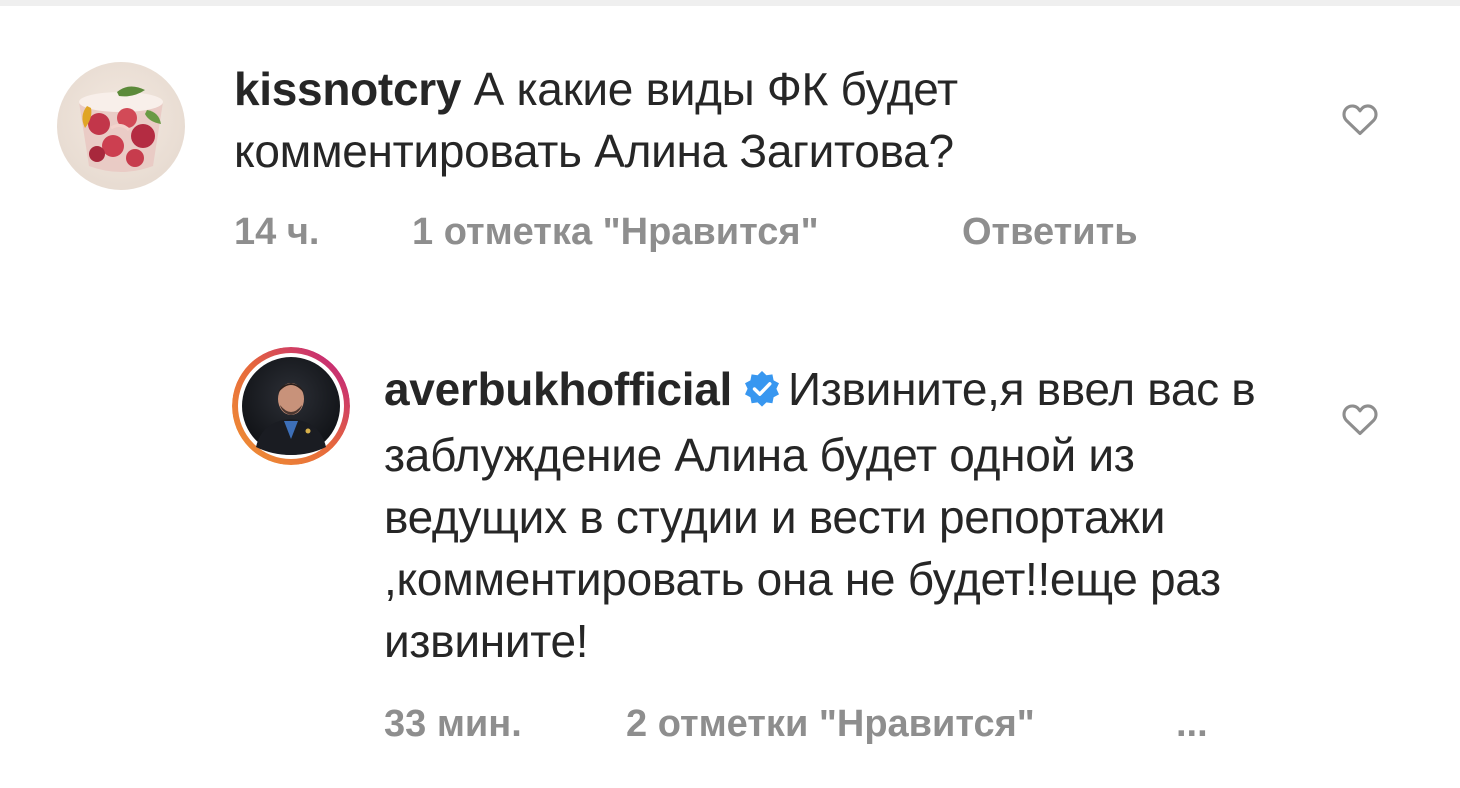  What do you see at coordinates (277, 232) in the screenshot?
I see `timestamp: 14 ч.` at bounding box center [277, 232].